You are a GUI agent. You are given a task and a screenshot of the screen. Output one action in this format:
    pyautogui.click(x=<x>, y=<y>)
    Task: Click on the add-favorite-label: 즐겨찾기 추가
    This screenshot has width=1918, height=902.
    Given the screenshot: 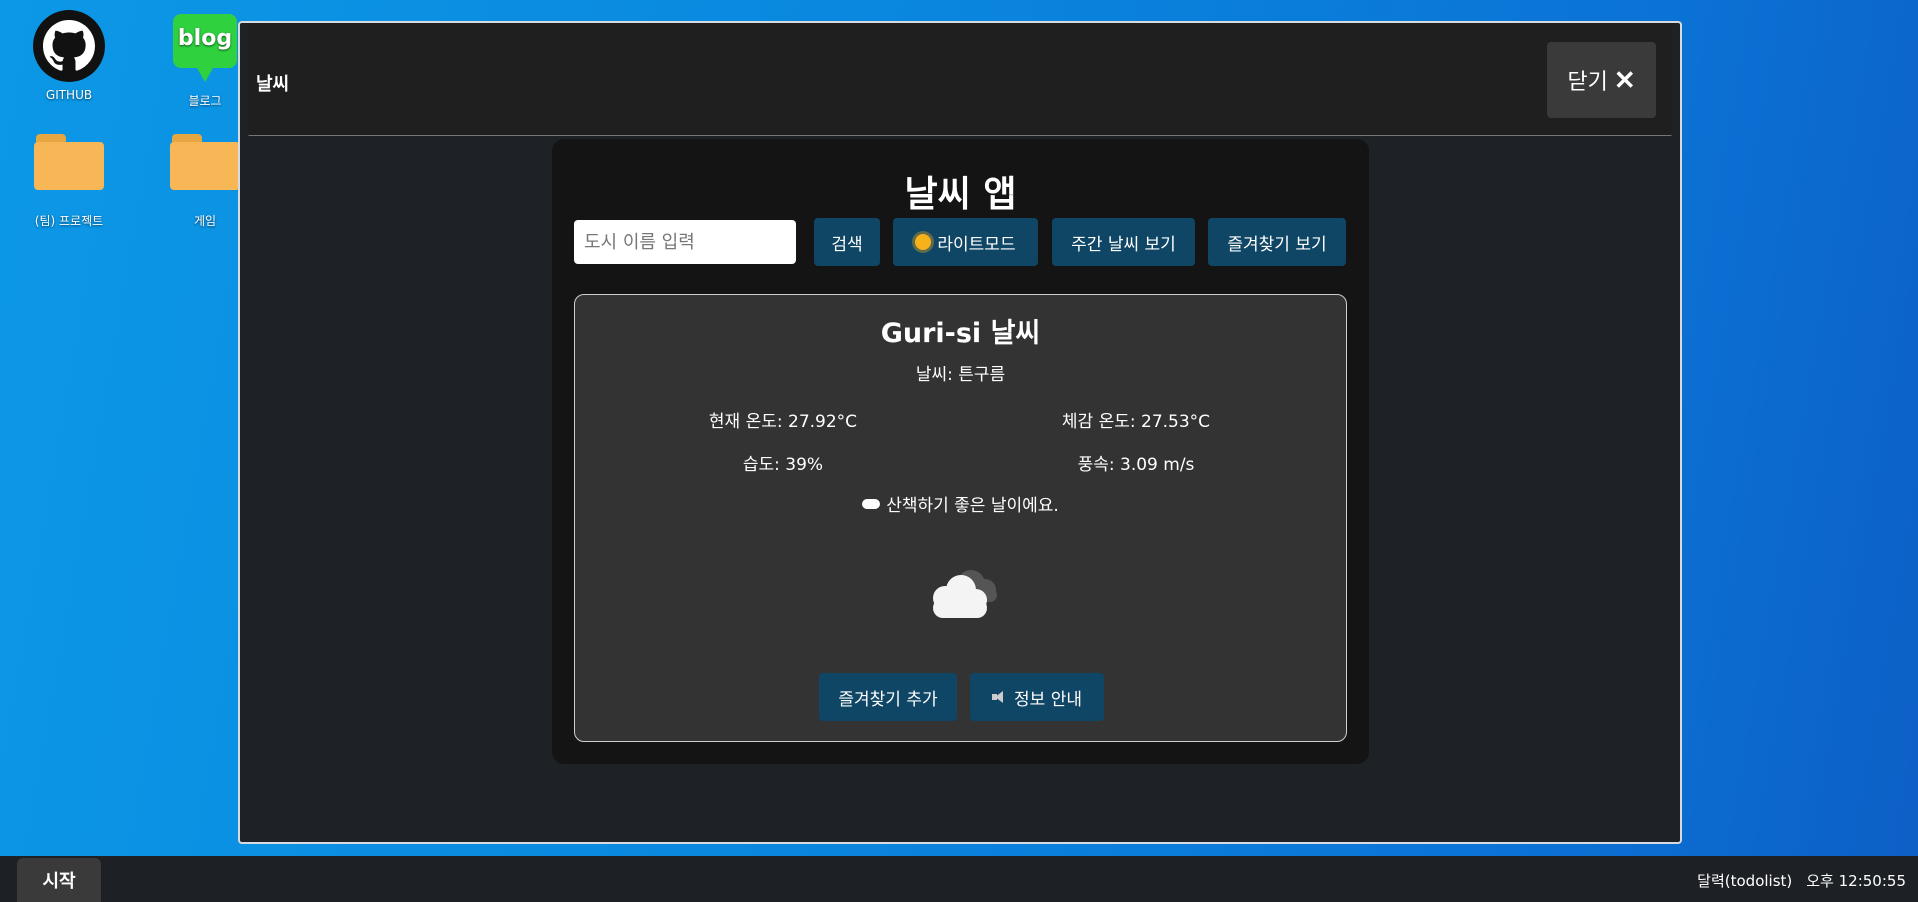 What is the action you would take?
    pyautogui.click(x=888, y=699)
    